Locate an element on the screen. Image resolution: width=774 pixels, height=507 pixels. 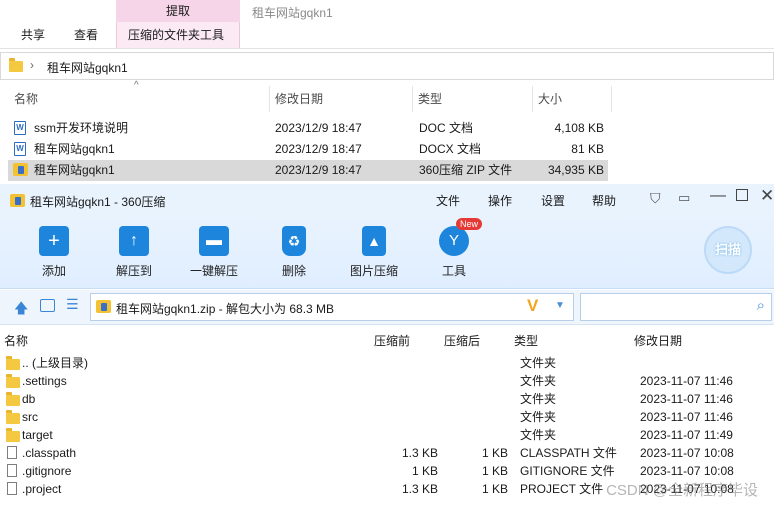
sort-up-icon: ^ is located at coordinates (136, 85).